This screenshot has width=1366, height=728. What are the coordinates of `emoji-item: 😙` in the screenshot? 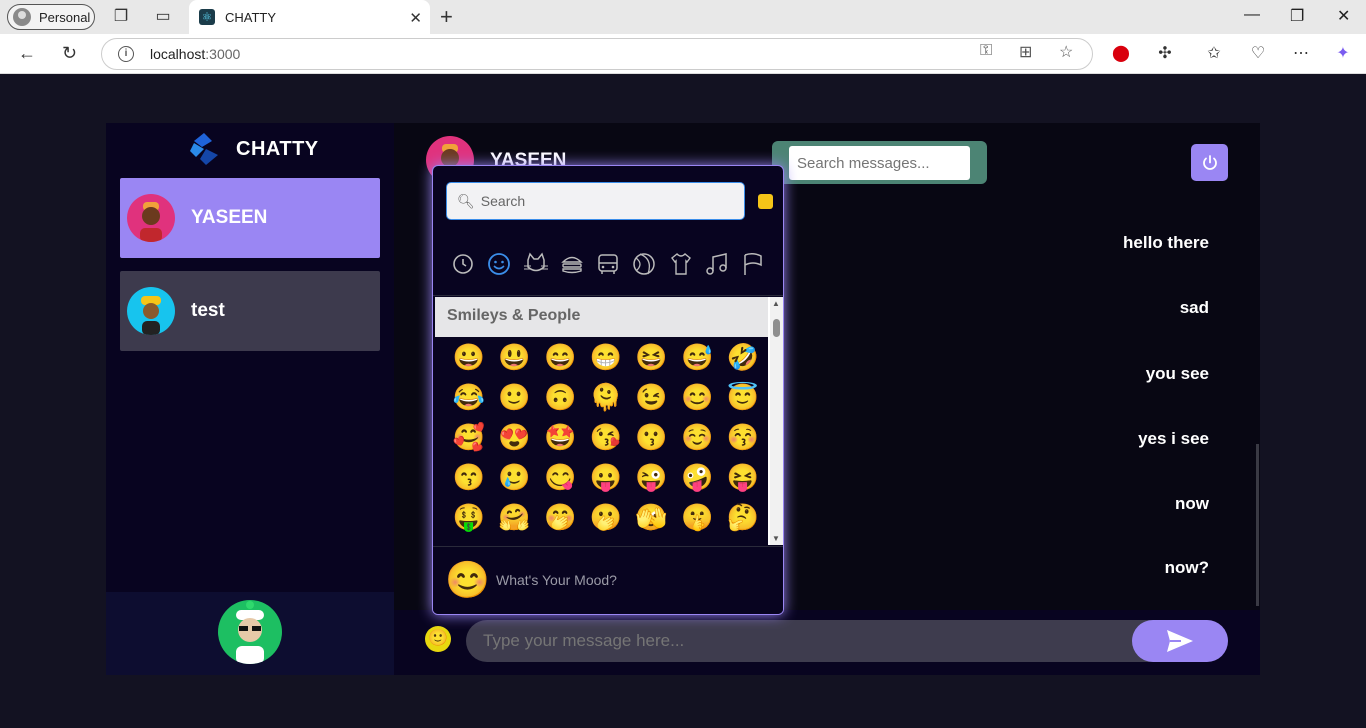 It's located at (469, 479).